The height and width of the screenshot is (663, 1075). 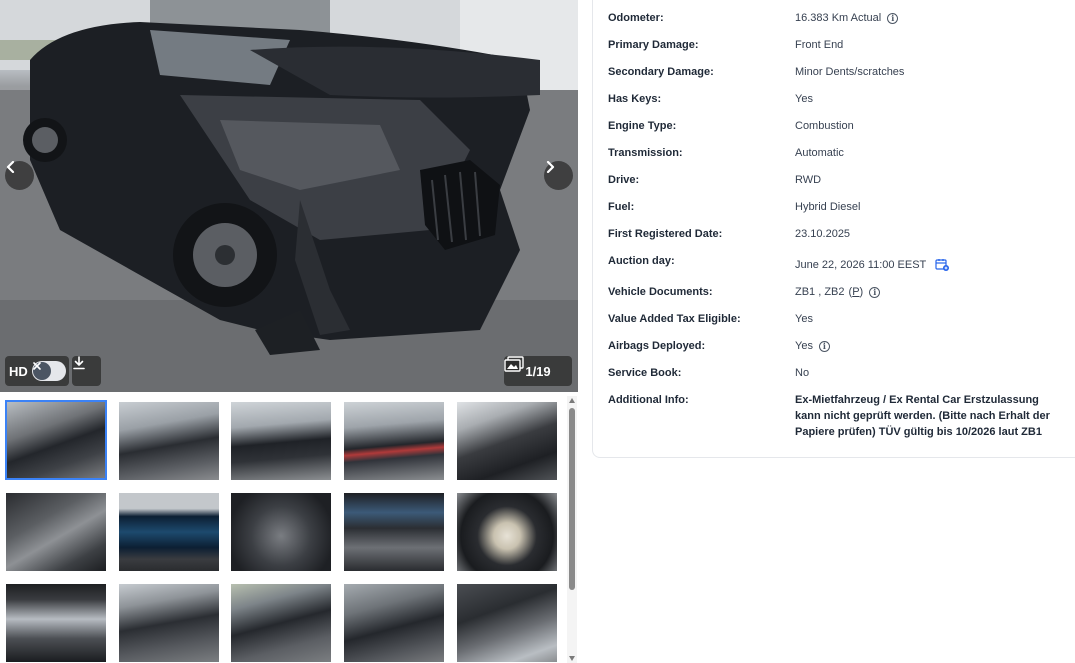 I want to click on vehicle-documents-label: Vehicle Documents:, so click(x=660, y=292).